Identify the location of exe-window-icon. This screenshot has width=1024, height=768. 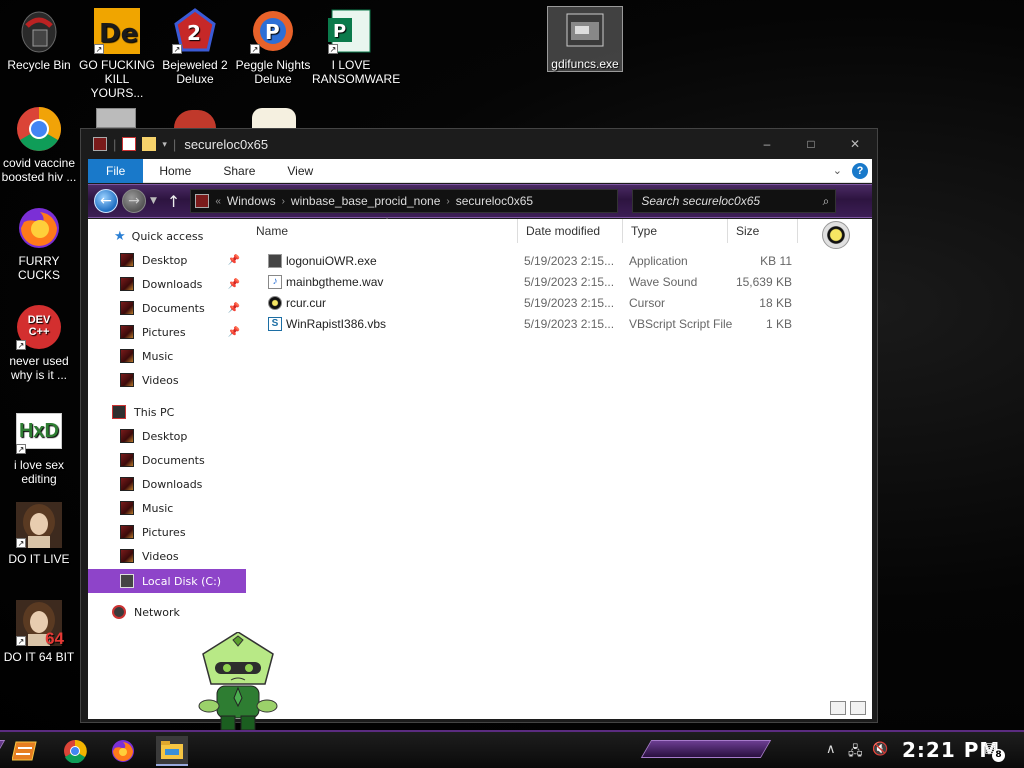
(585, 30).